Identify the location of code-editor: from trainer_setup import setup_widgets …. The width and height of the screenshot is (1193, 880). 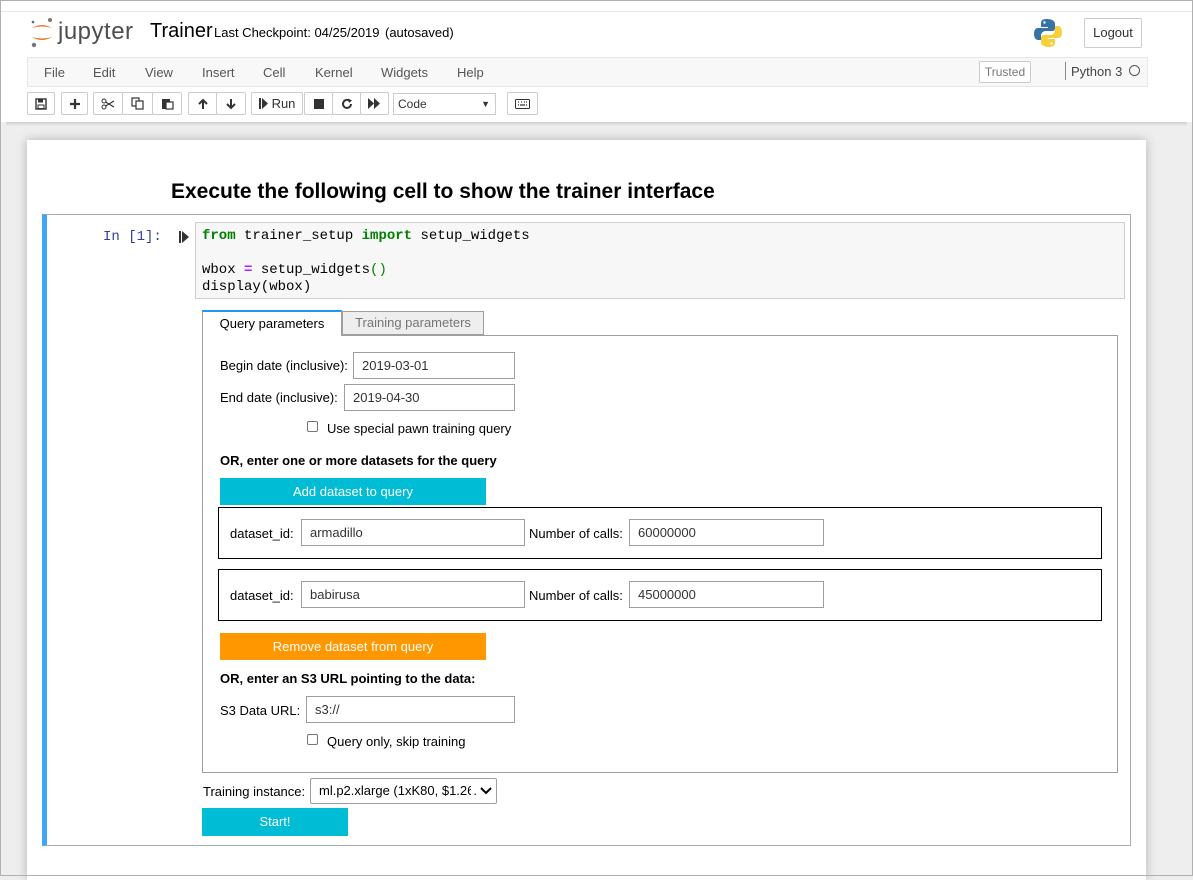
(660, 260).